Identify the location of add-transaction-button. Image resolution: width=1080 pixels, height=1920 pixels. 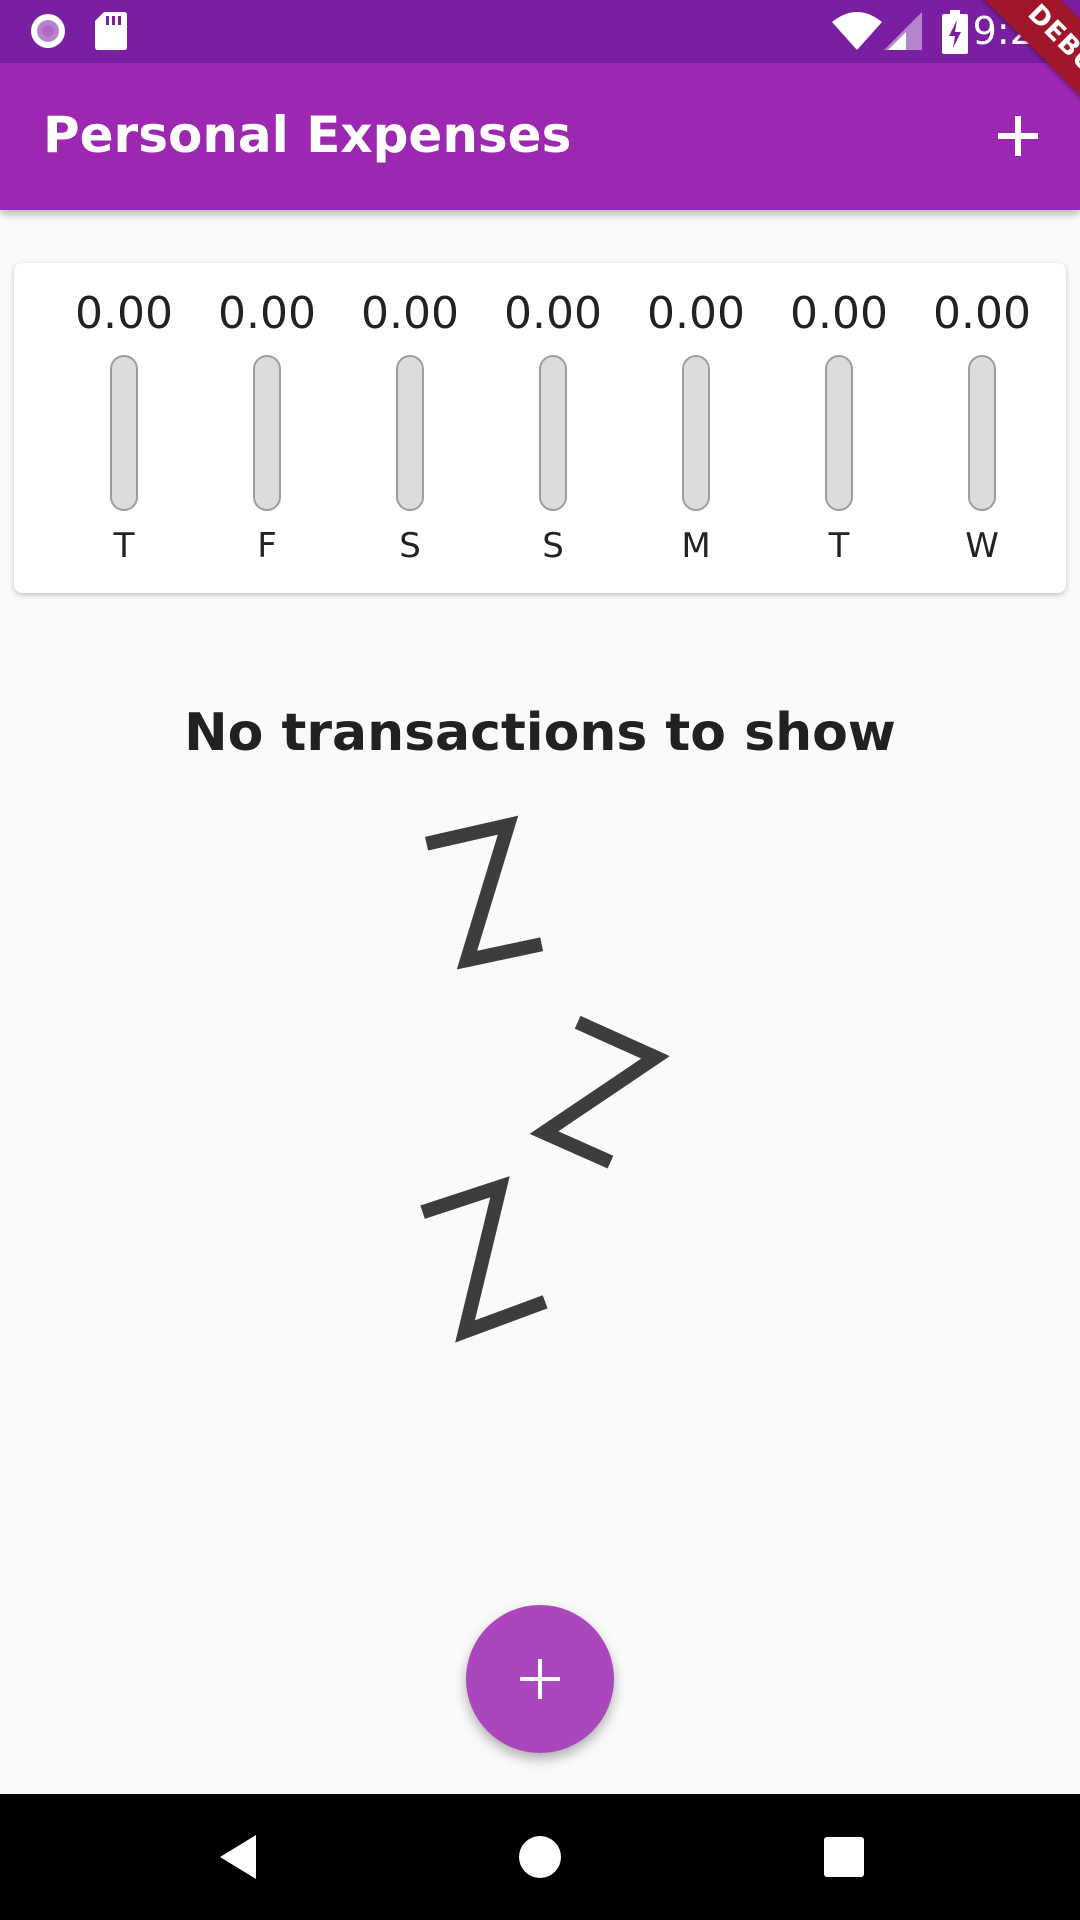
(1018, 136).